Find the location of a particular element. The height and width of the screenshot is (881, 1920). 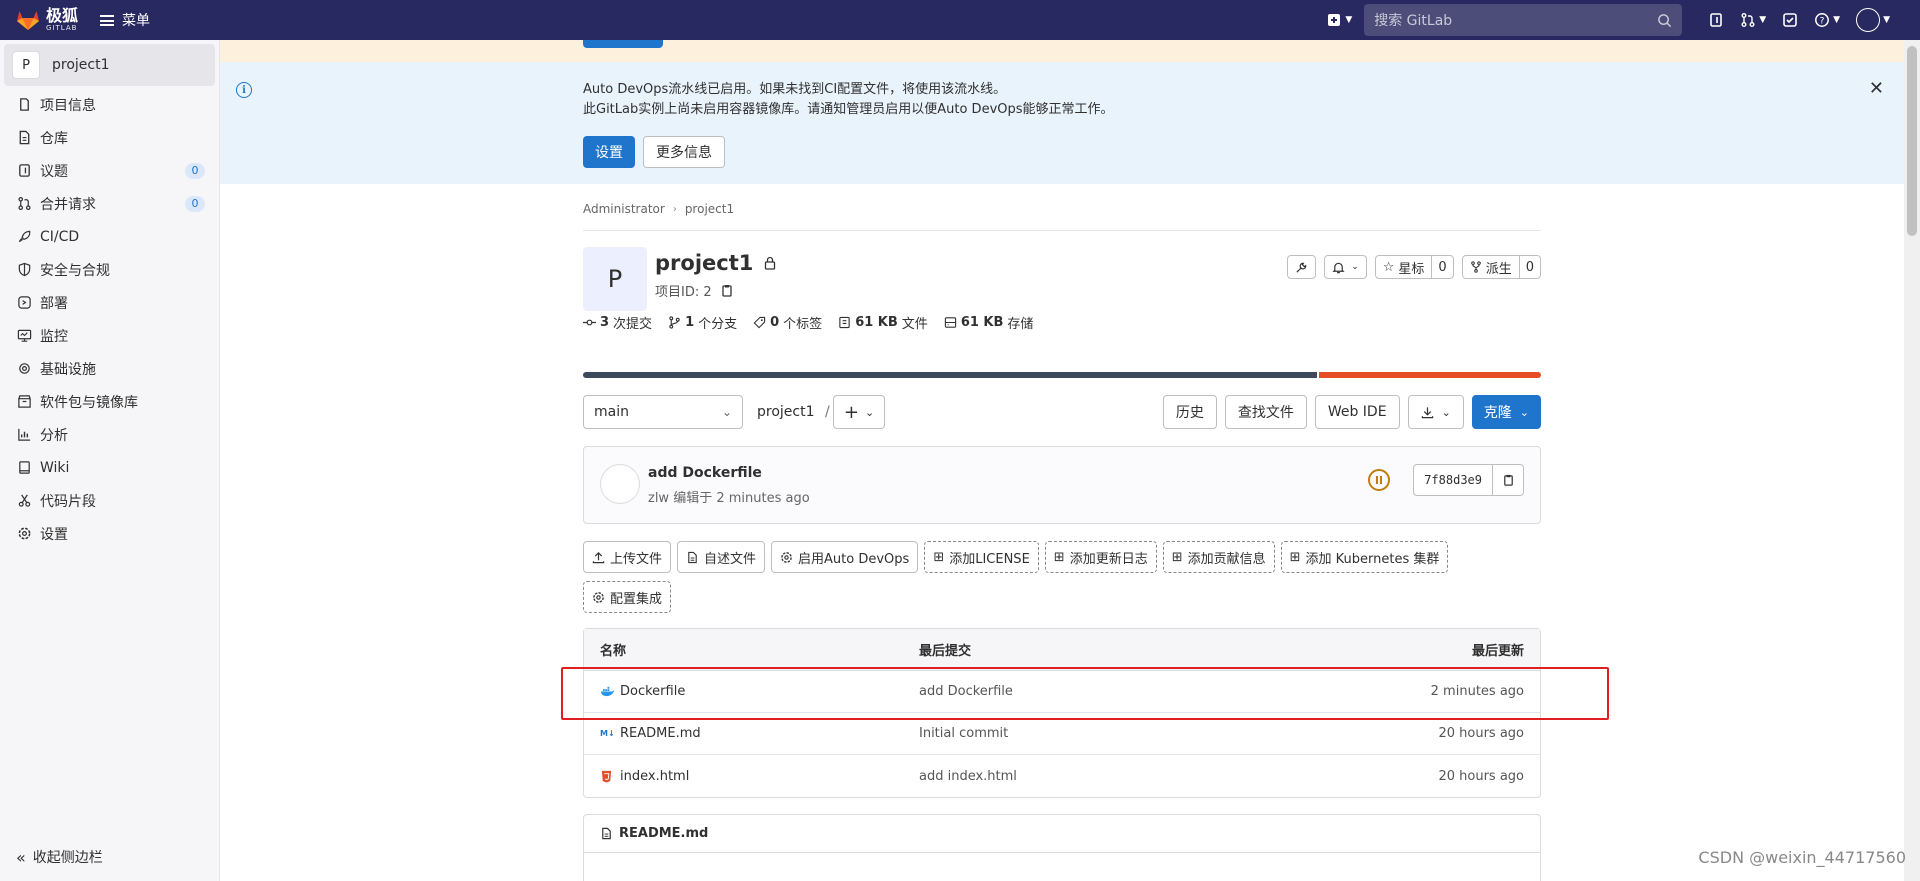

info-circle-icon: i is located at coordinates (244, 90).